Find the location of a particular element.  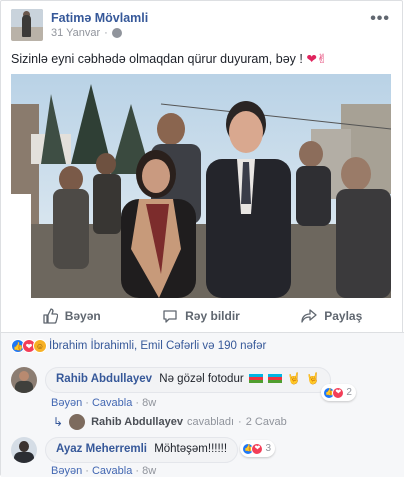

comment-reaction-count: 👍 ❤ 2 is located at coordinates (338, 392).